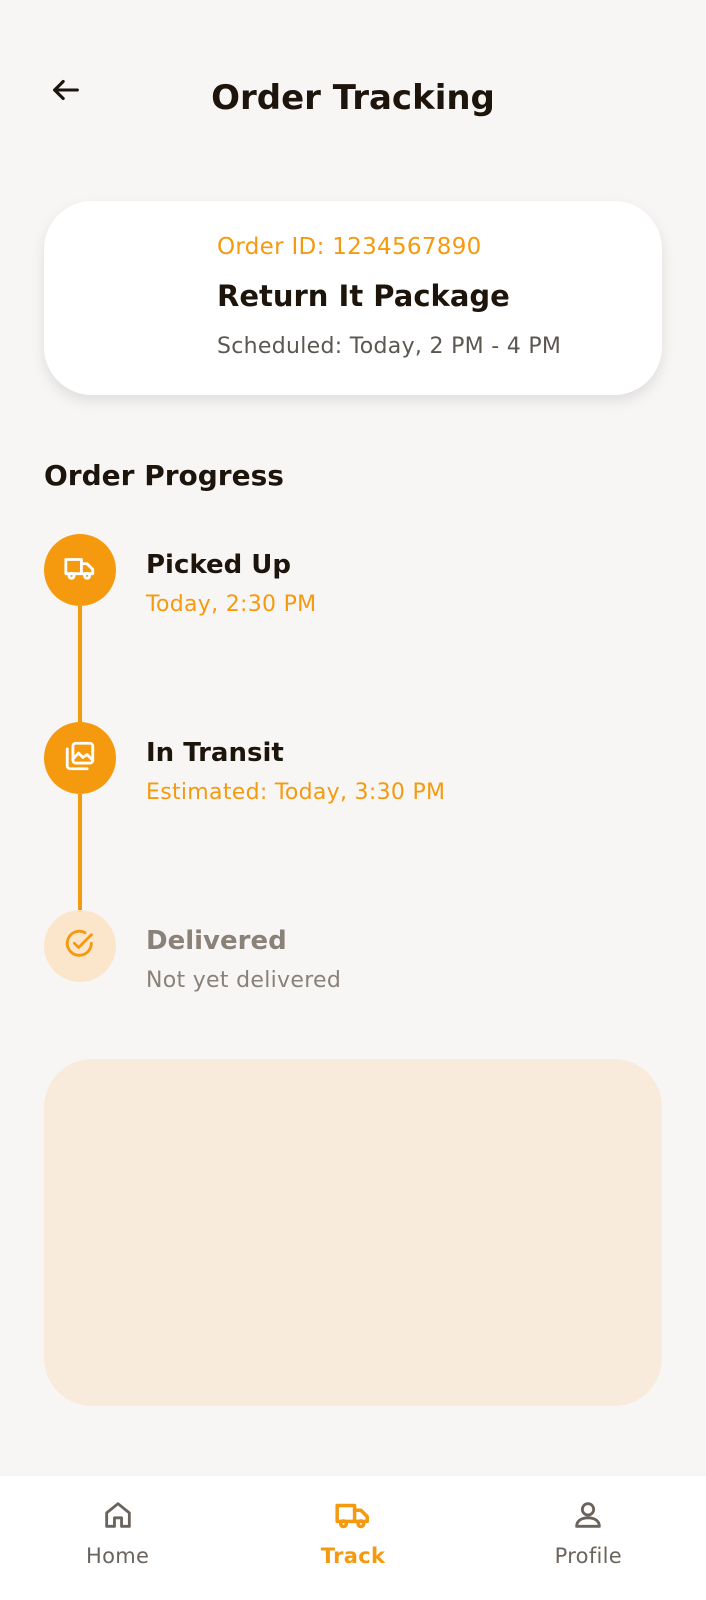 The height and width of the screenshot is (1600, 706). What do you see at coordinates (588, 1556) in the screenshot?
I see `nav-label-profile: Profile` at bounding box center [588, 1556].